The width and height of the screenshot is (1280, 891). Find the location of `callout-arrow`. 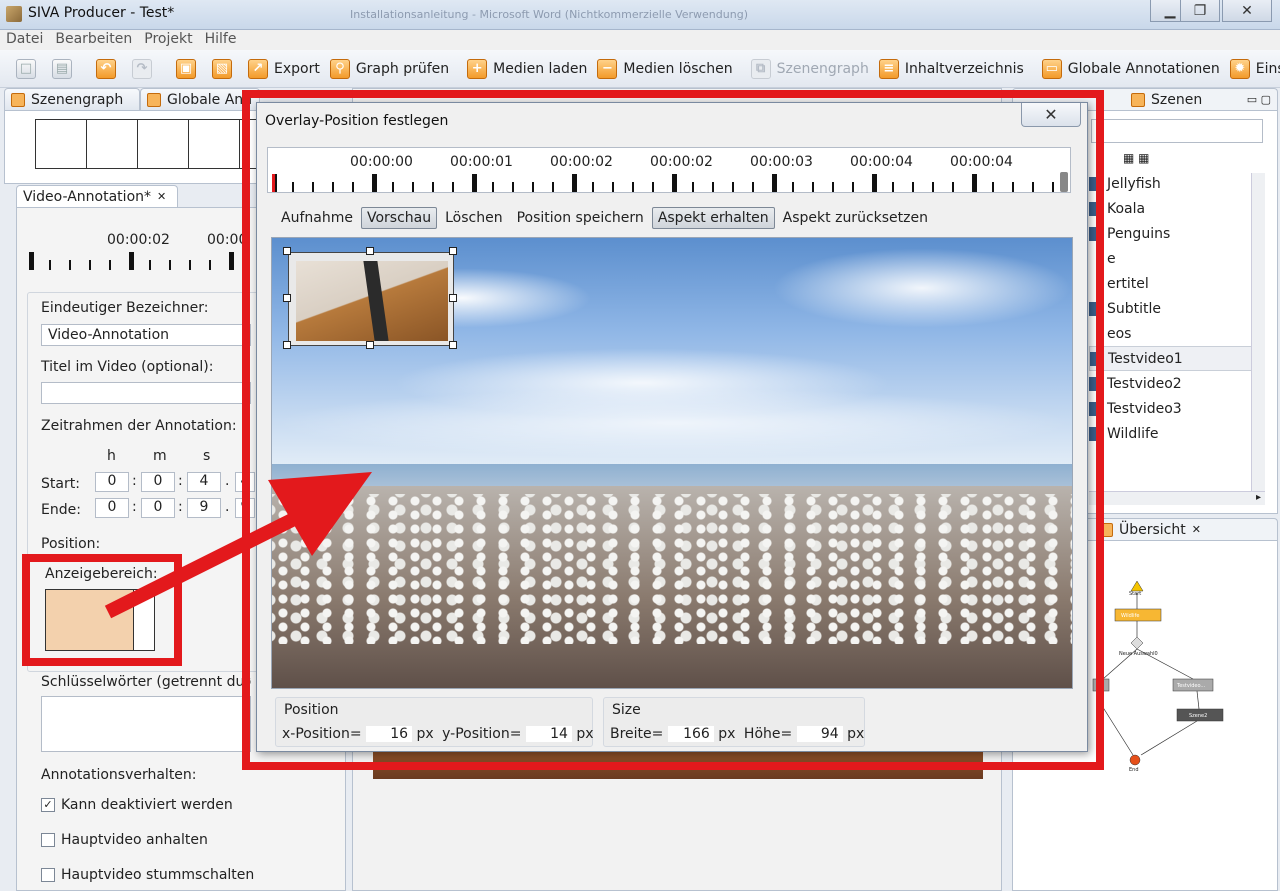

callout-arrow is located at coordinates (238, 545).